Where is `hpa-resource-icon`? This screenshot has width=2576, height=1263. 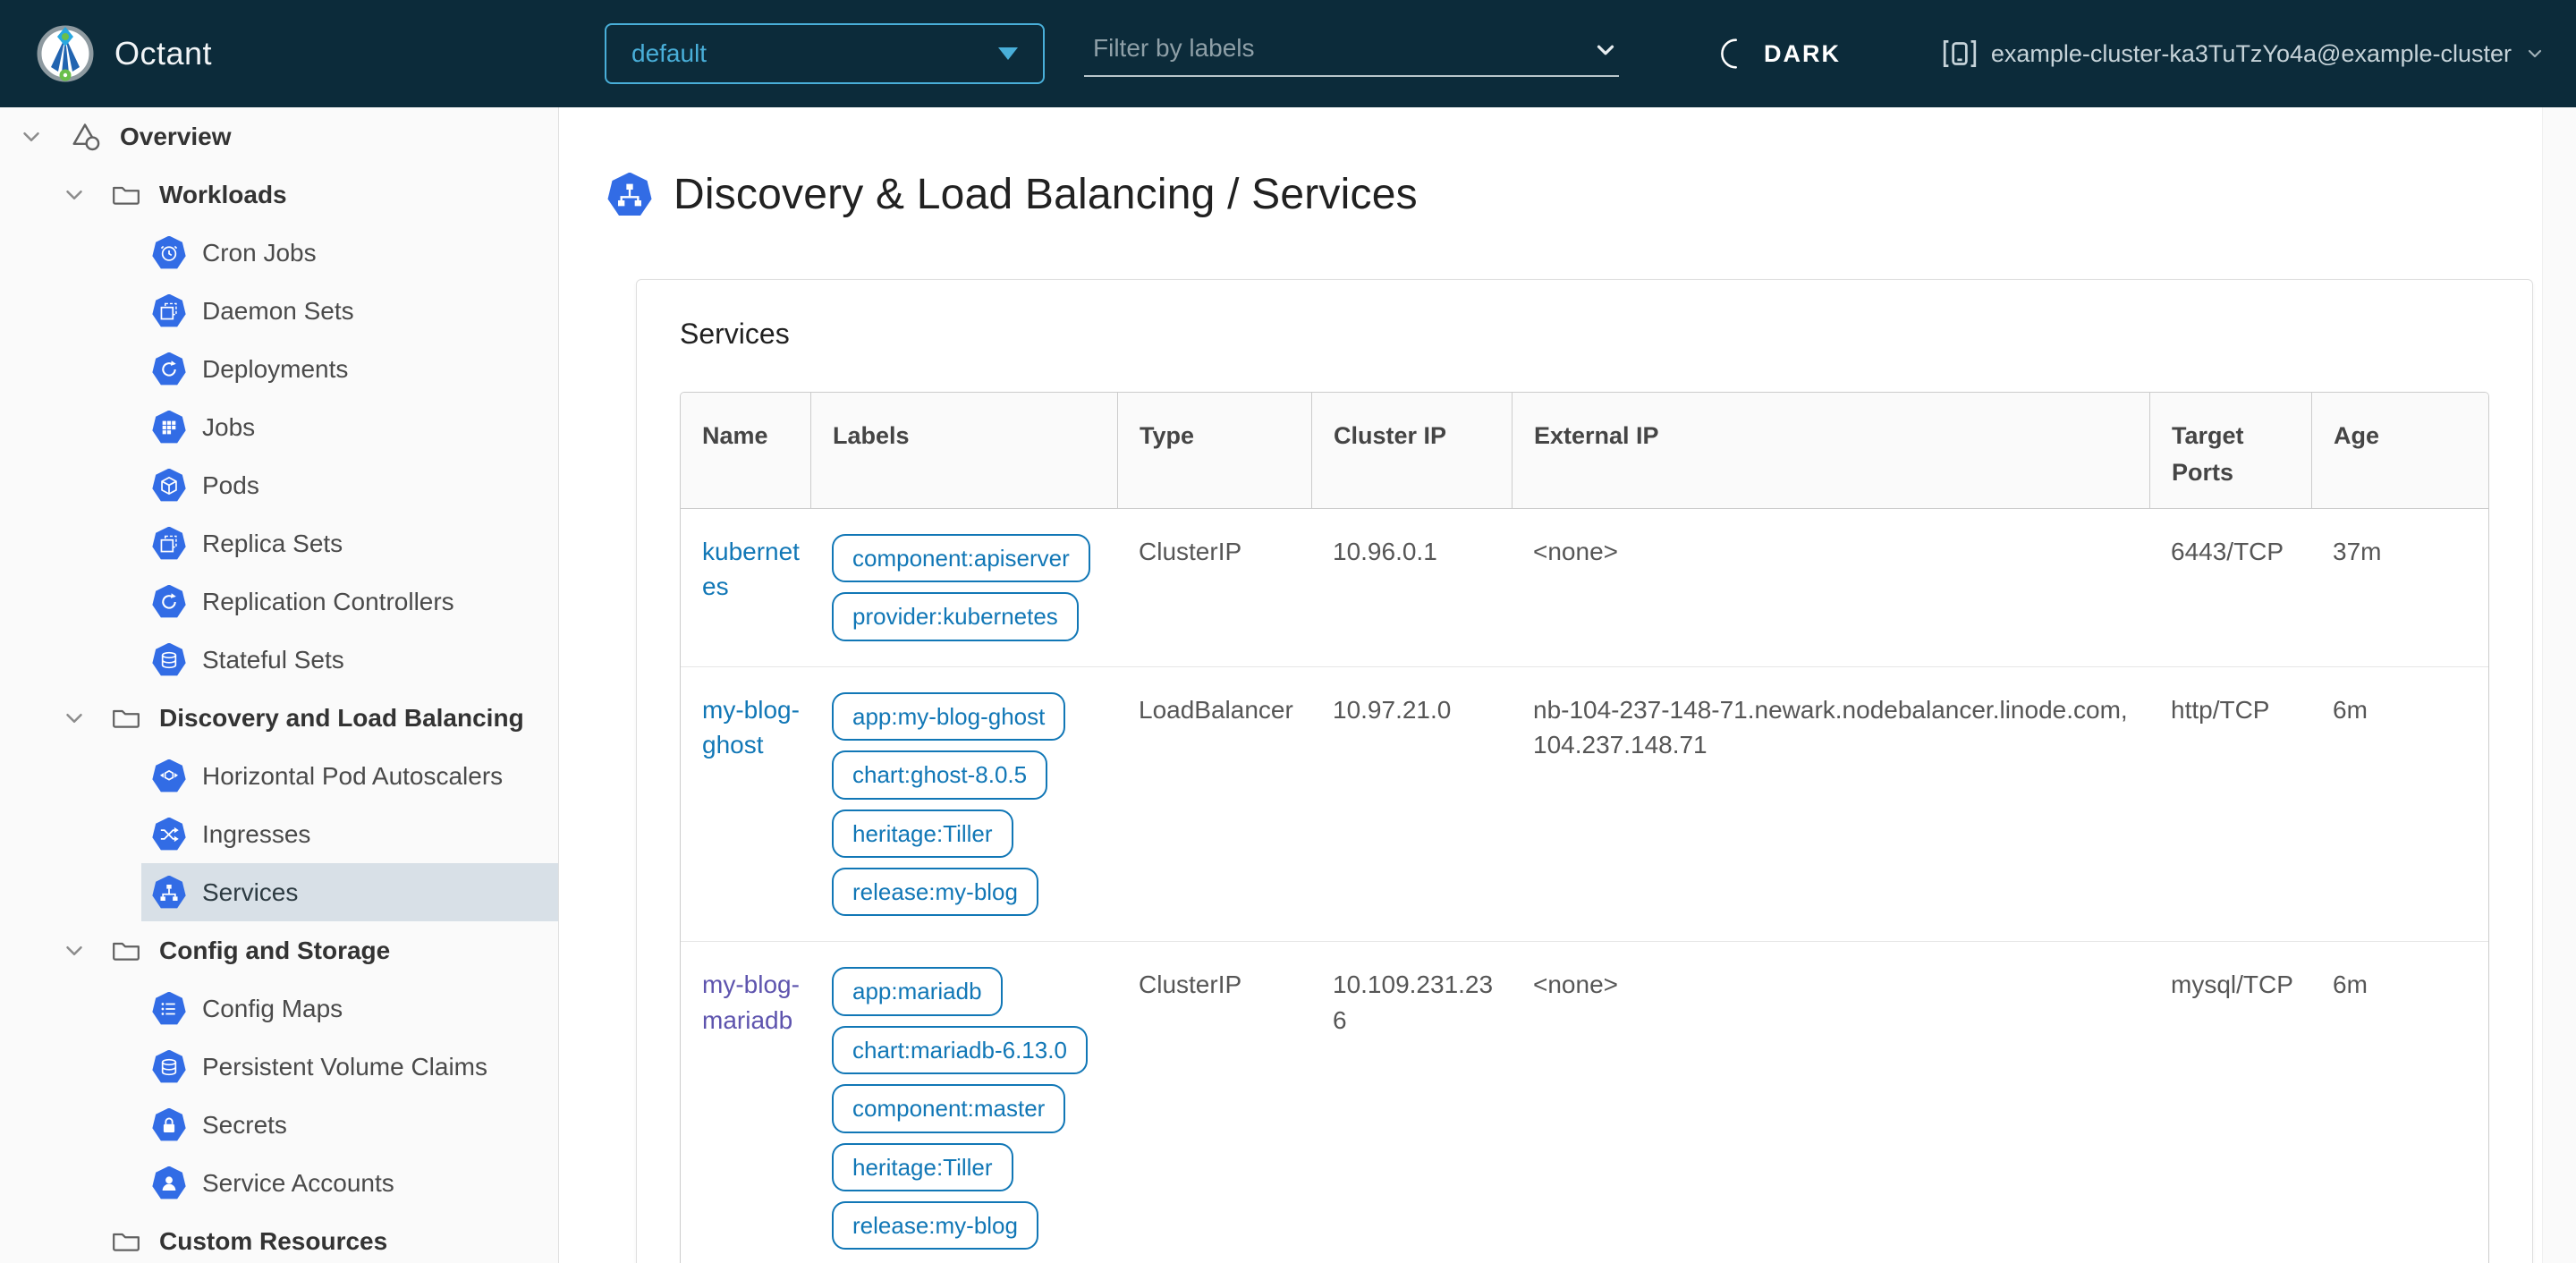
hpa-resource-icon is located at coordinates (169, 776).